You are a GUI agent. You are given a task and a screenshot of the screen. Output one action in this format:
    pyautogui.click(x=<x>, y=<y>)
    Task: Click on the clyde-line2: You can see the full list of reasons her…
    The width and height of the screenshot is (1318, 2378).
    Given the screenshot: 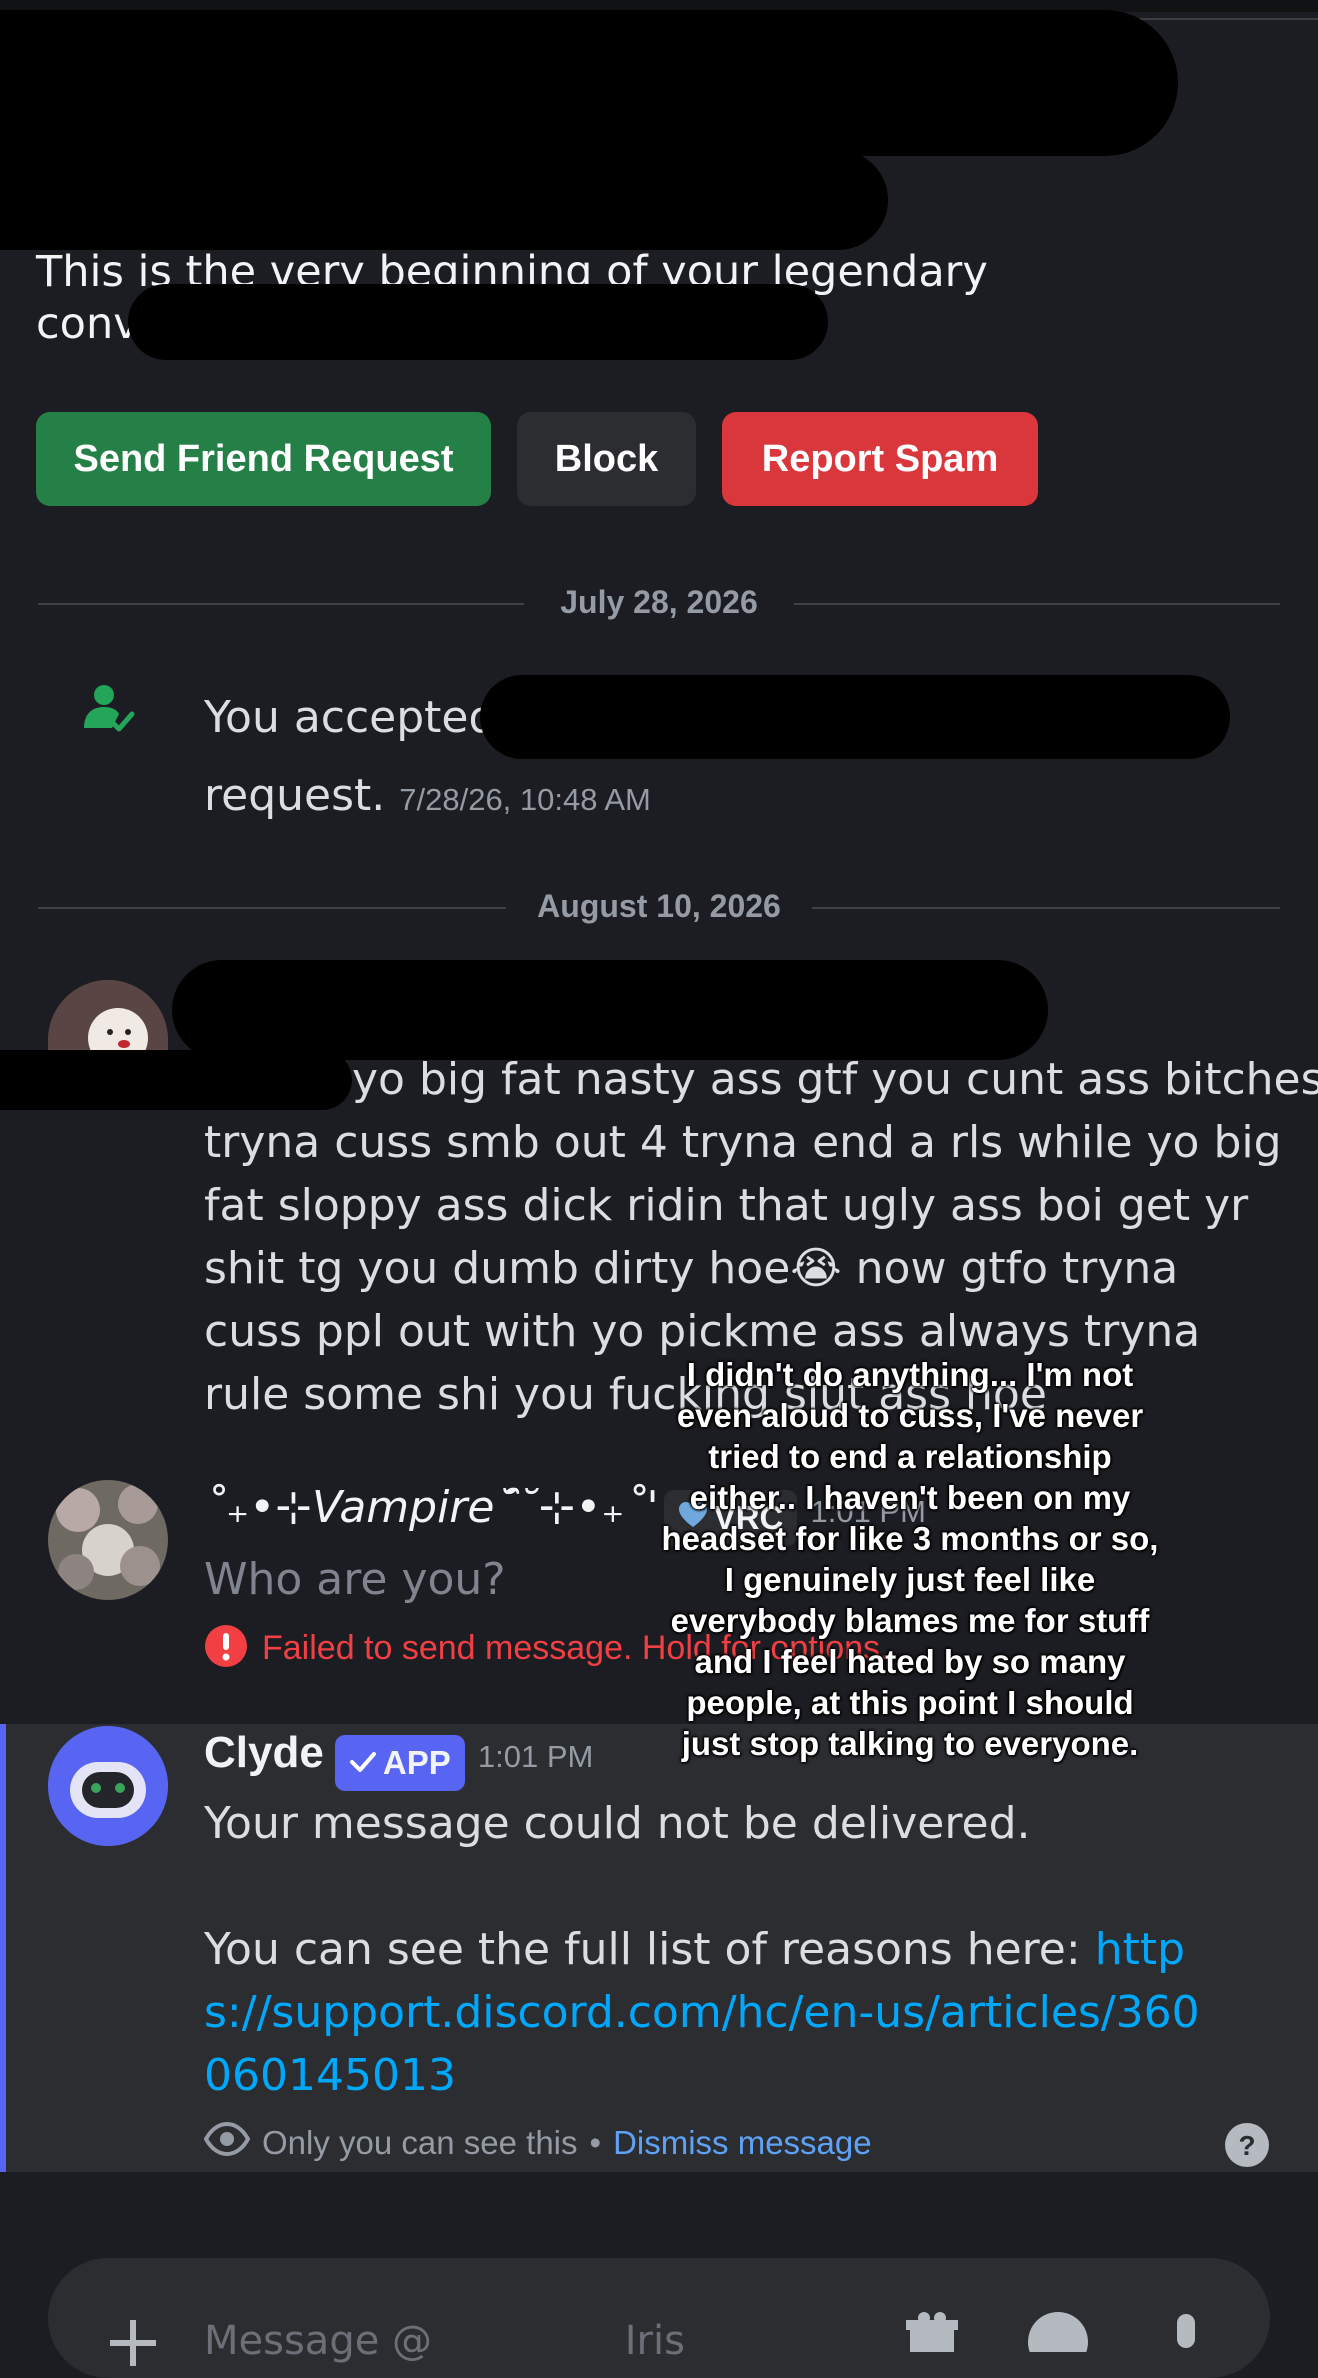 What is the action you would take?
    pyautogui.click(x=704, y=2012)
    